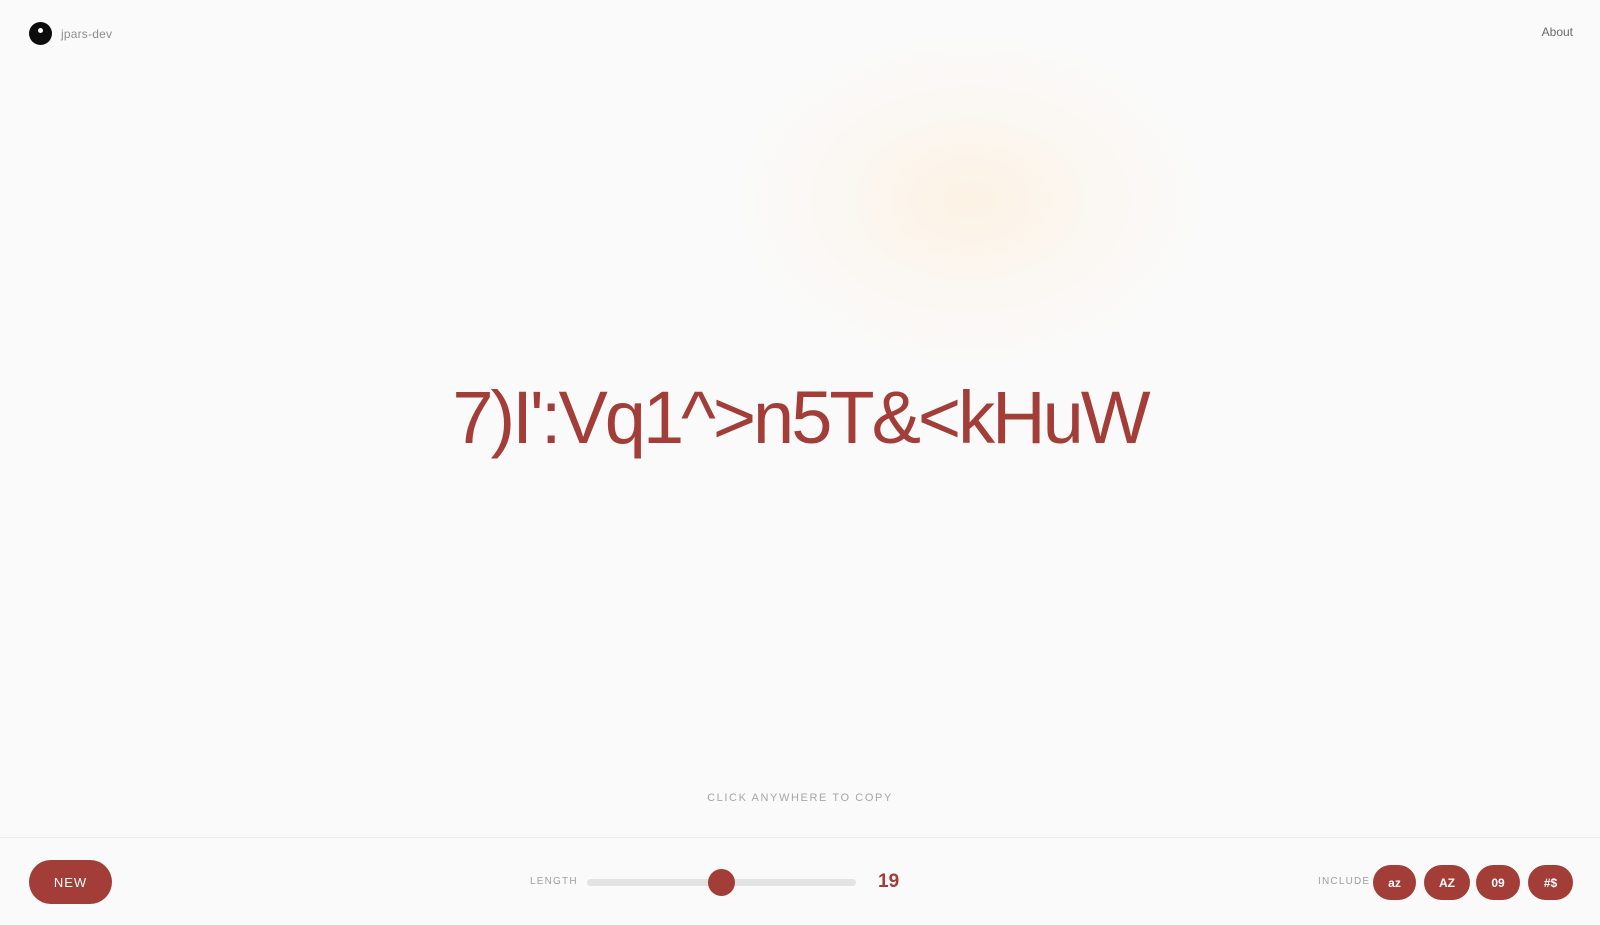 This screenshot has height=925, width=1600. What do you see at coordinates (800, 33) in the screenshot?
I see `top-bar: jpars-dev About` at bounding box center [800, 33].